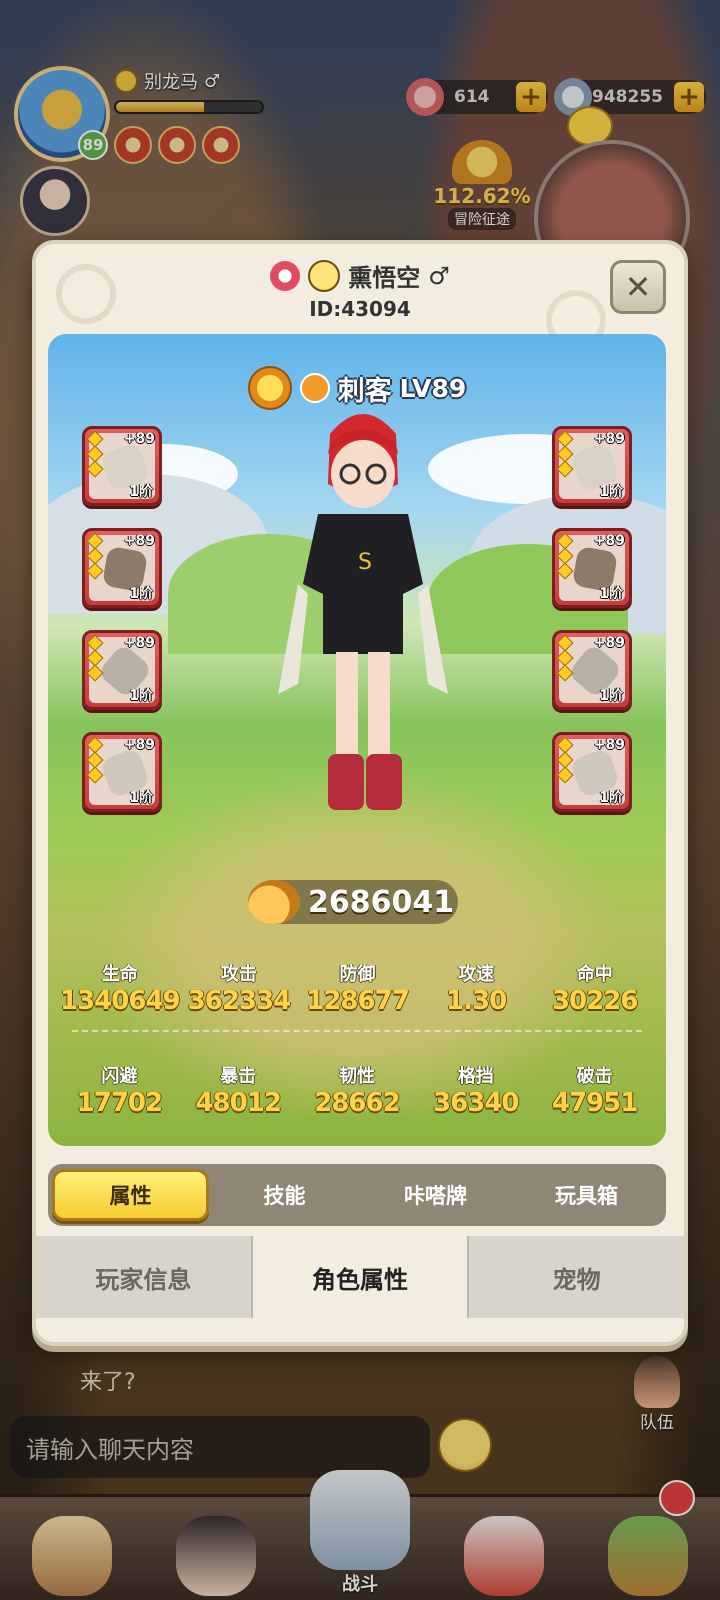 The width and height of the screenshot is (720, 1600). Describe the element at coordinates (594, 1076) in the screenshot. I see `stat-label: 破击` at that location.